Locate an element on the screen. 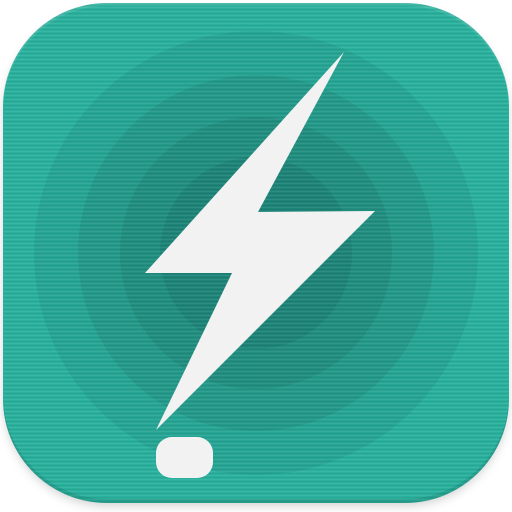 Image resolution: width=512 pixels, height=512 pixels. alert-dot is located at coordinates (184, 457).